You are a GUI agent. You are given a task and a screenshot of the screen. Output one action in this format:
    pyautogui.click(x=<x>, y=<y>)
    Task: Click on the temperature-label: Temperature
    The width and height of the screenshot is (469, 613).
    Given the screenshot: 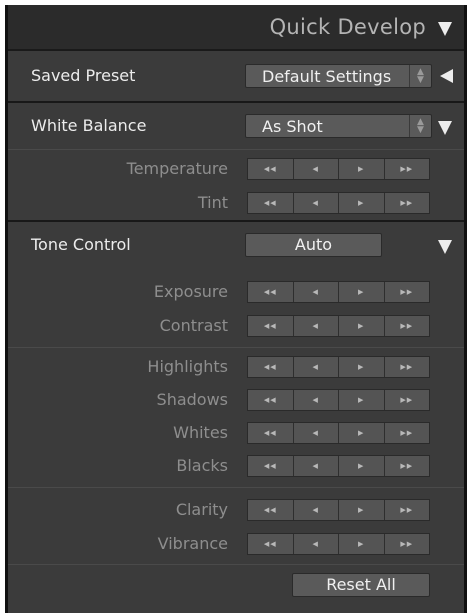 What is the action you would take?
    pyautogui.click(x=177, y=168)
    